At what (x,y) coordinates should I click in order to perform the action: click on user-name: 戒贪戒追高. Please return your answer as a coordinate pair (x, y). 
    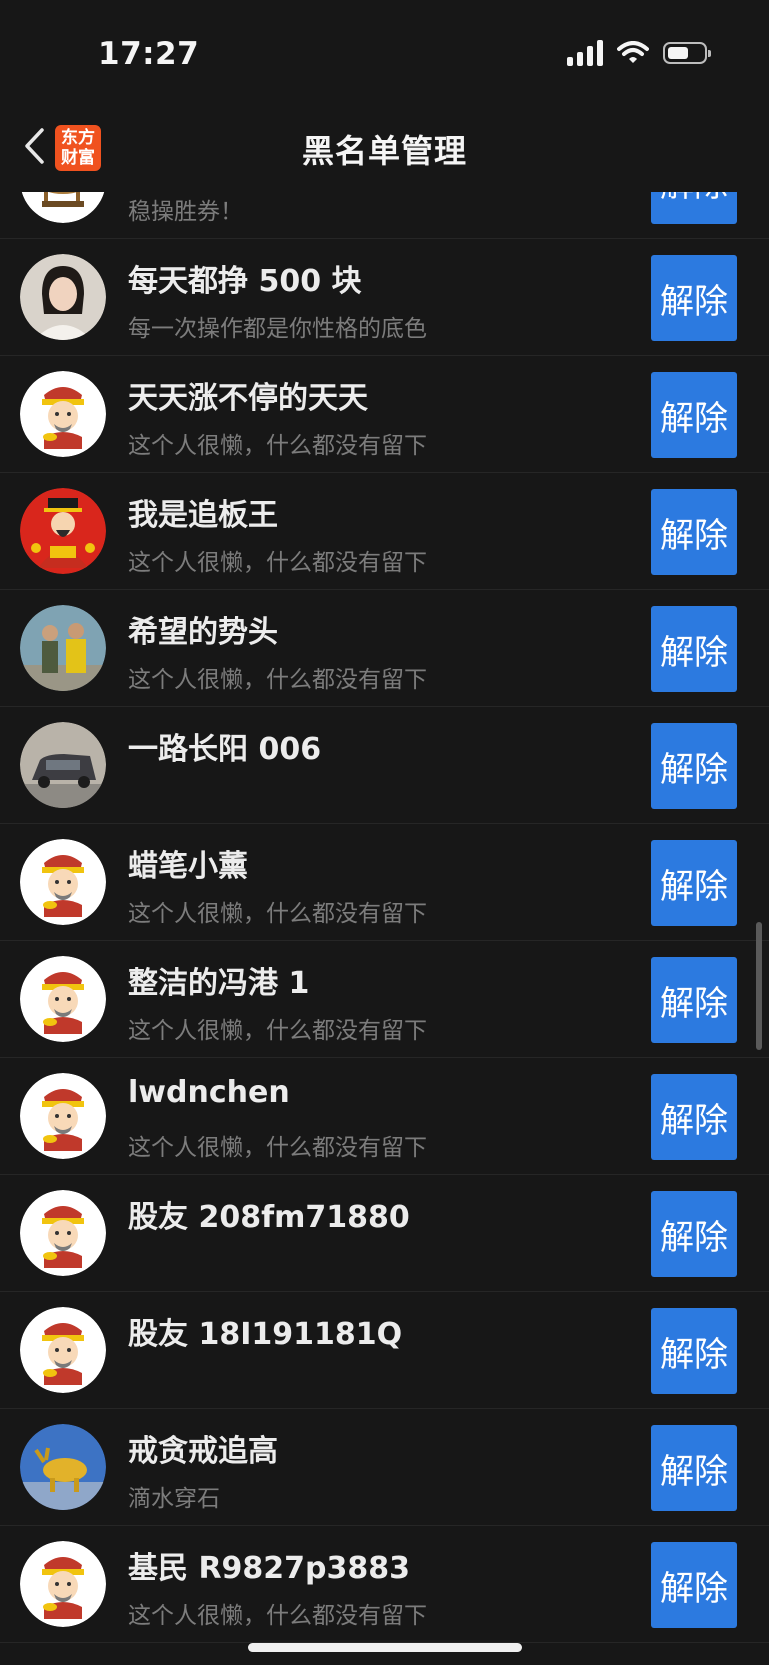
    Looking at the image, I should click on (203, 1451).